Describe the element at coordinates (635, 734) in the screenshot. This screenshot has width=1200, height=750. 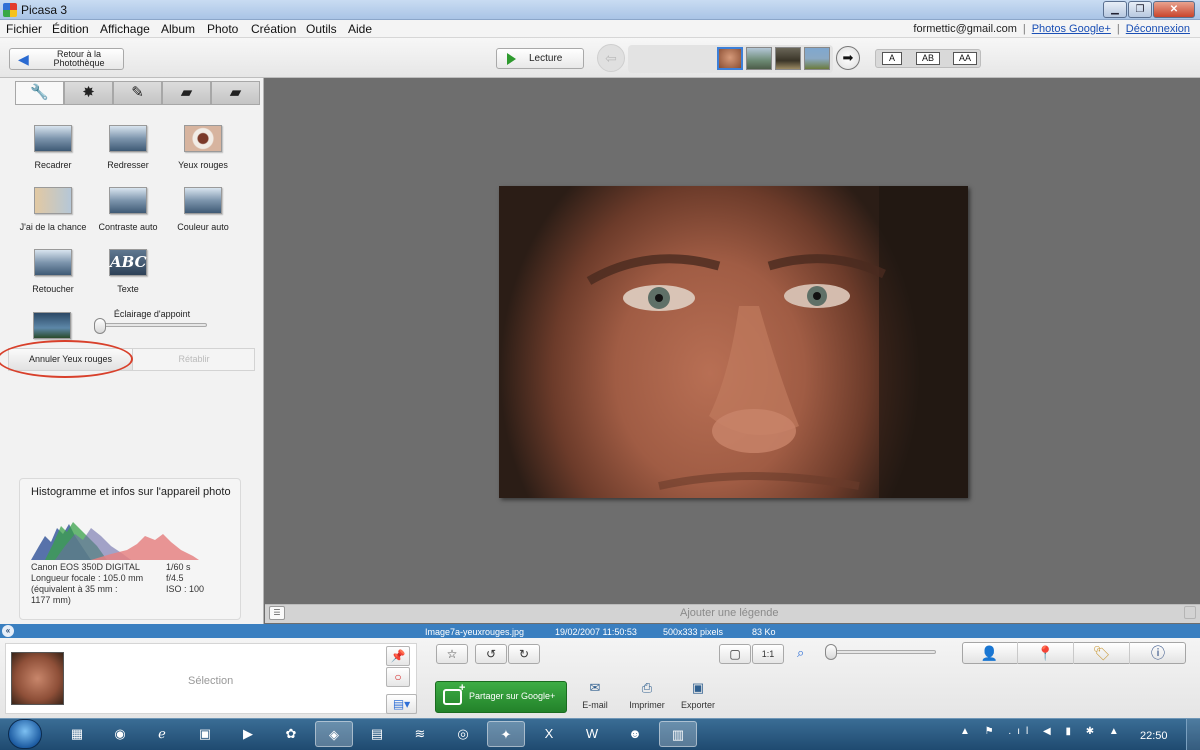
I see `app-icon: ☻` at that location.